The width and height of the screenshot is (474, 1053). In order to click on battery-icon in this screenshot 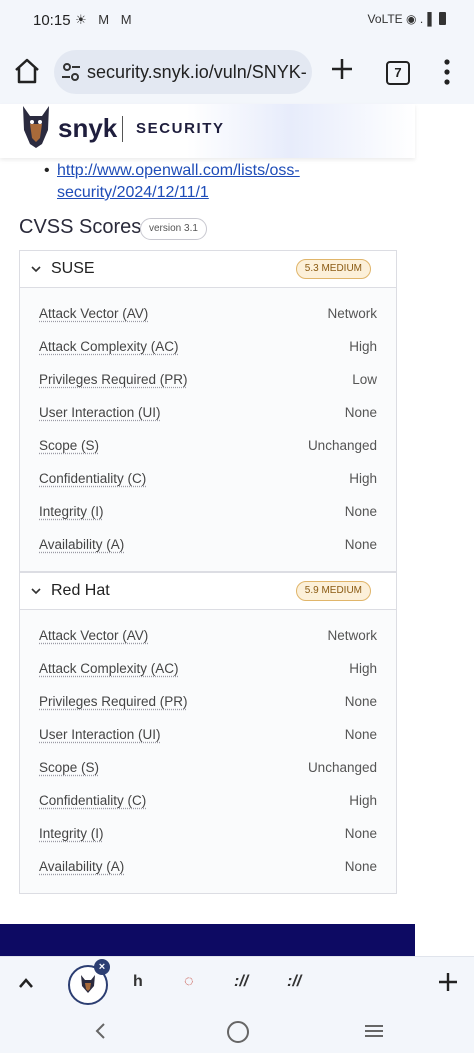, I will do `click(442, 18)`.